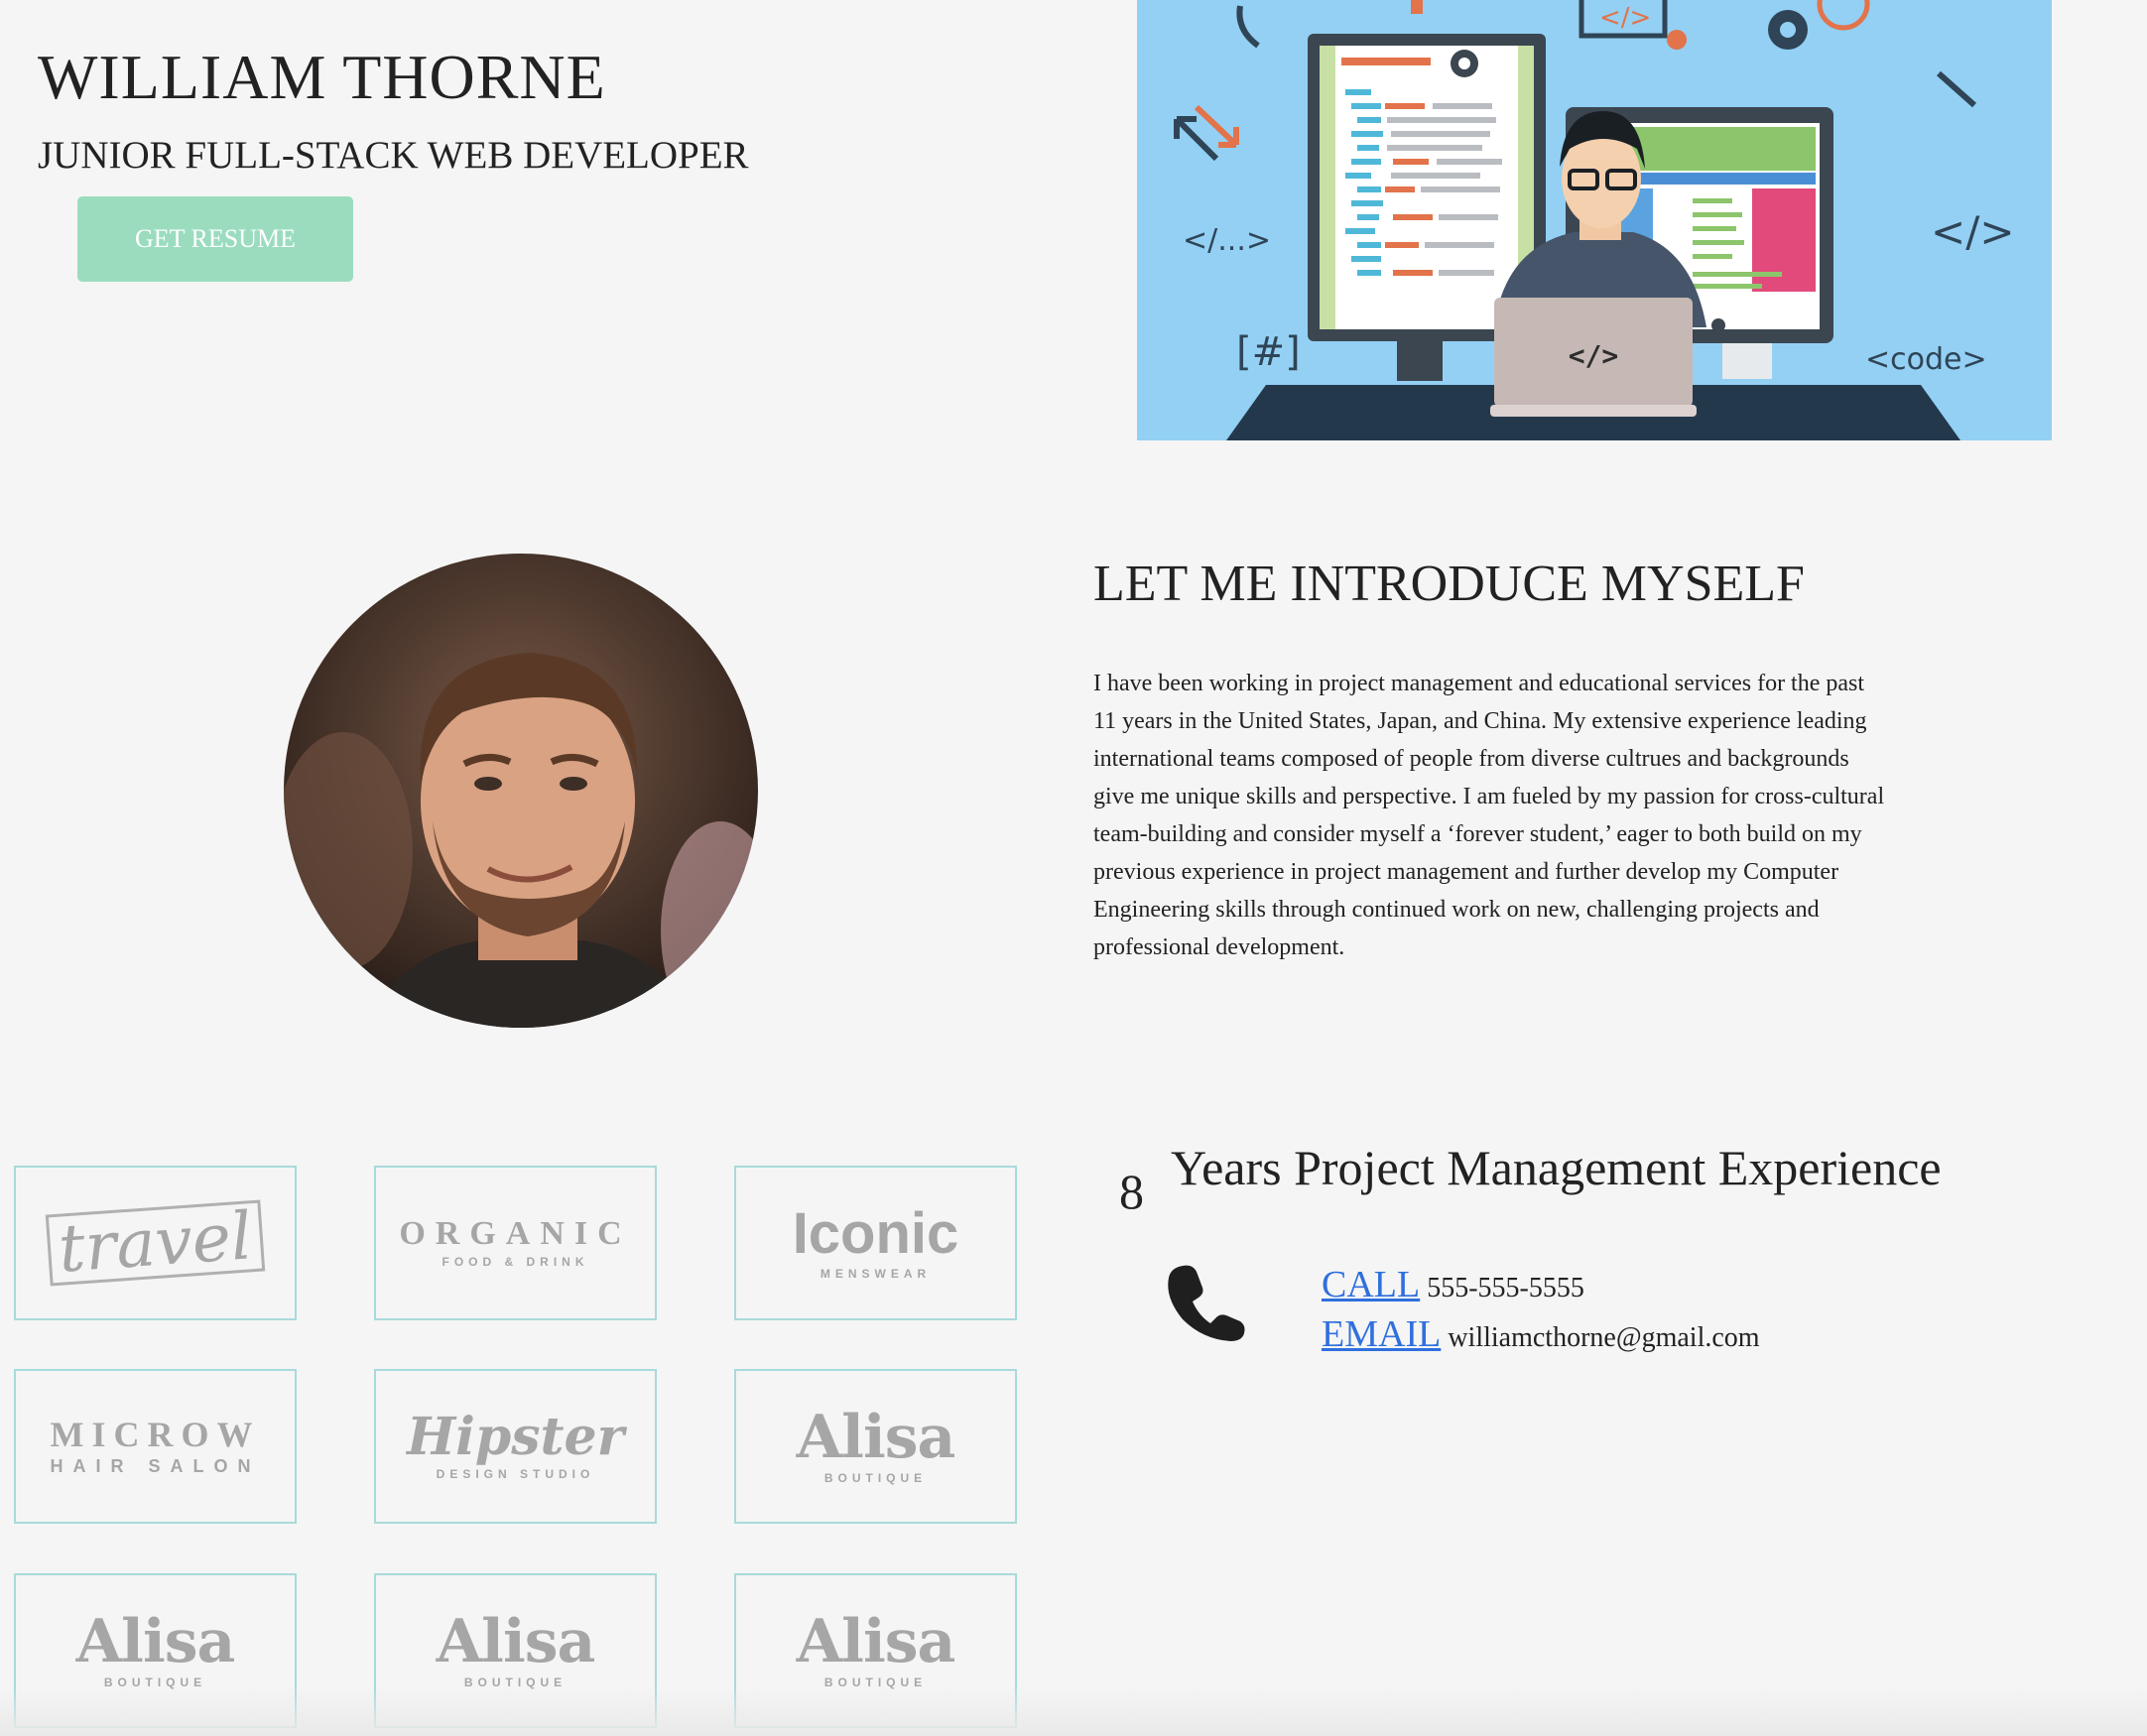  Describe the element at coordinates (1131, 1191) in the screenshot. I see `stat-number: 8` at that location.